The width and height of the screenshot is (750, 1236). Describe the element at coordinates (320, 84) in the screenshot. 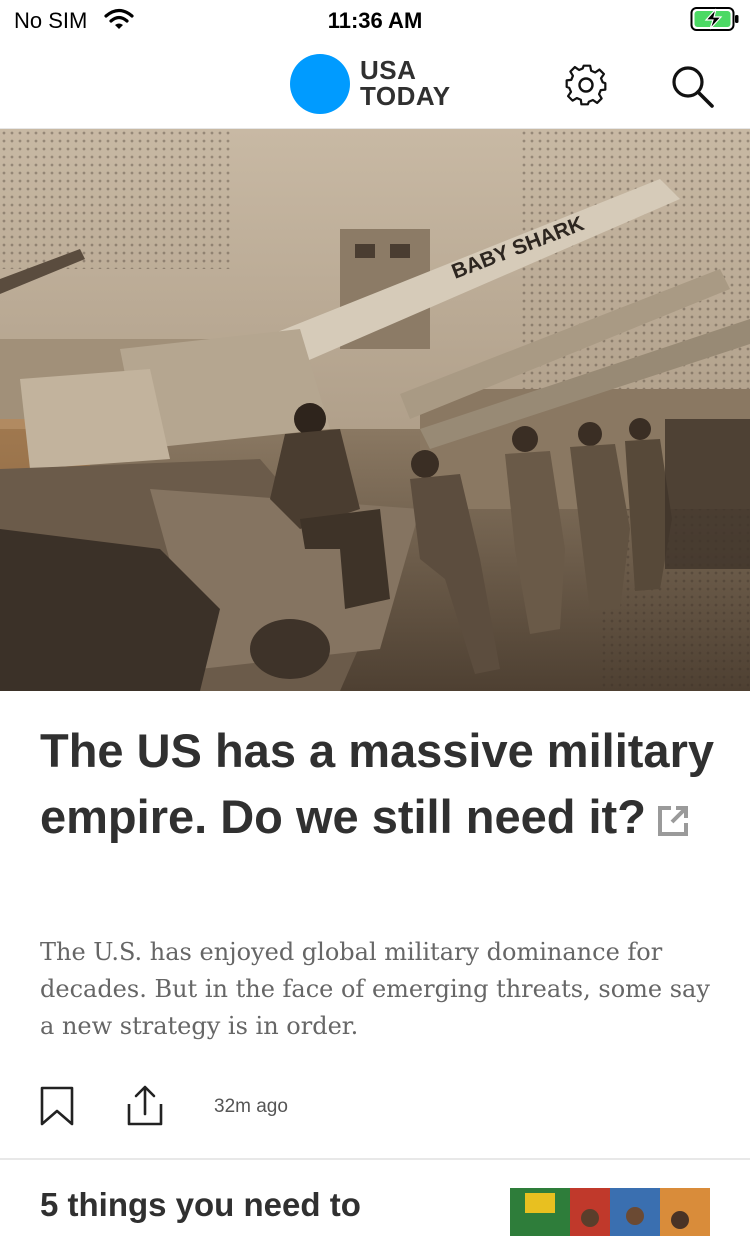

I see `usa-today-logo-dot` at that location.